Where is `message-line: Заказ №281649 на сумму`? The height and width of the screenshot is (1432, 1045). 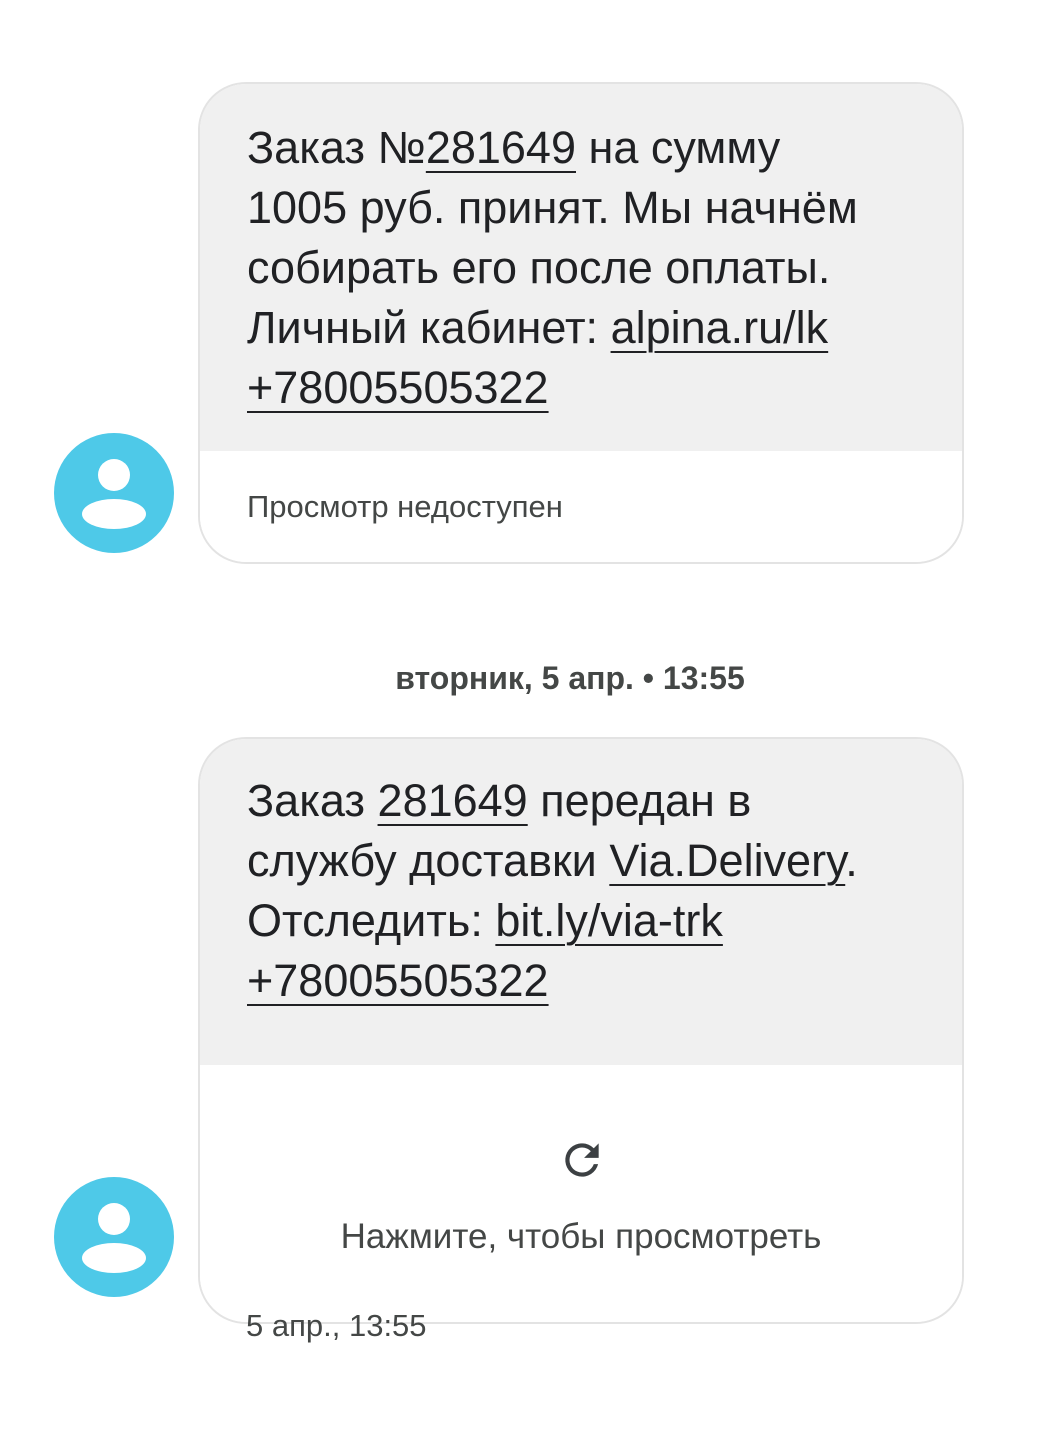
message-line: Заказ №281649 на сумму is located at coordinates (514, 147).